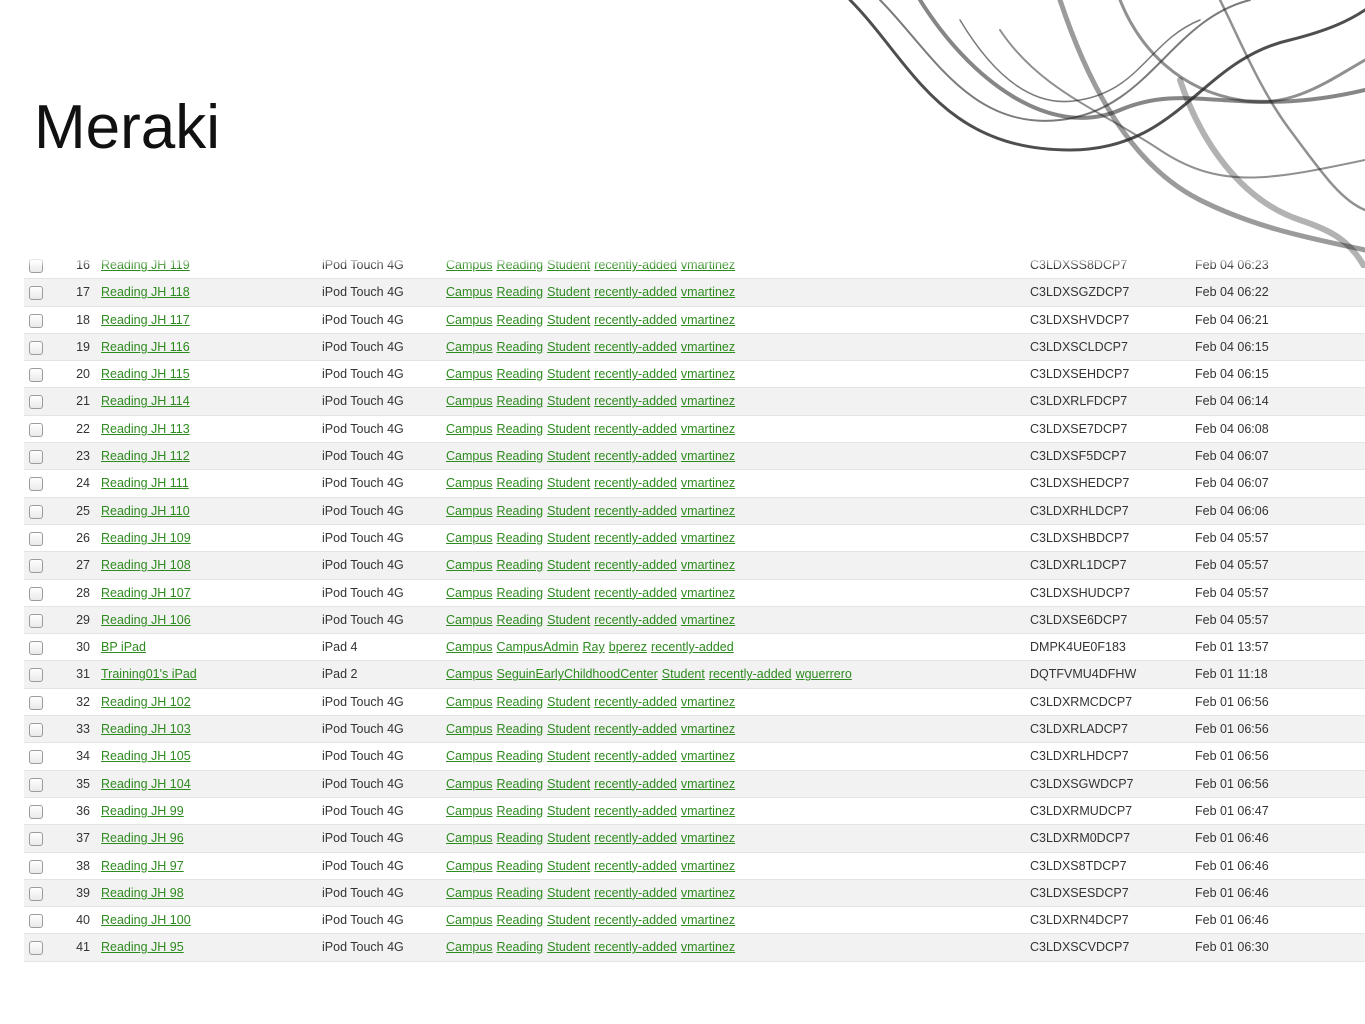 The width and height of the screenshot is (1365, 1024). Describe the element at coordinates (146, 729) in the screenshot. I see `device-name-link: Reading JH 103` at that location.